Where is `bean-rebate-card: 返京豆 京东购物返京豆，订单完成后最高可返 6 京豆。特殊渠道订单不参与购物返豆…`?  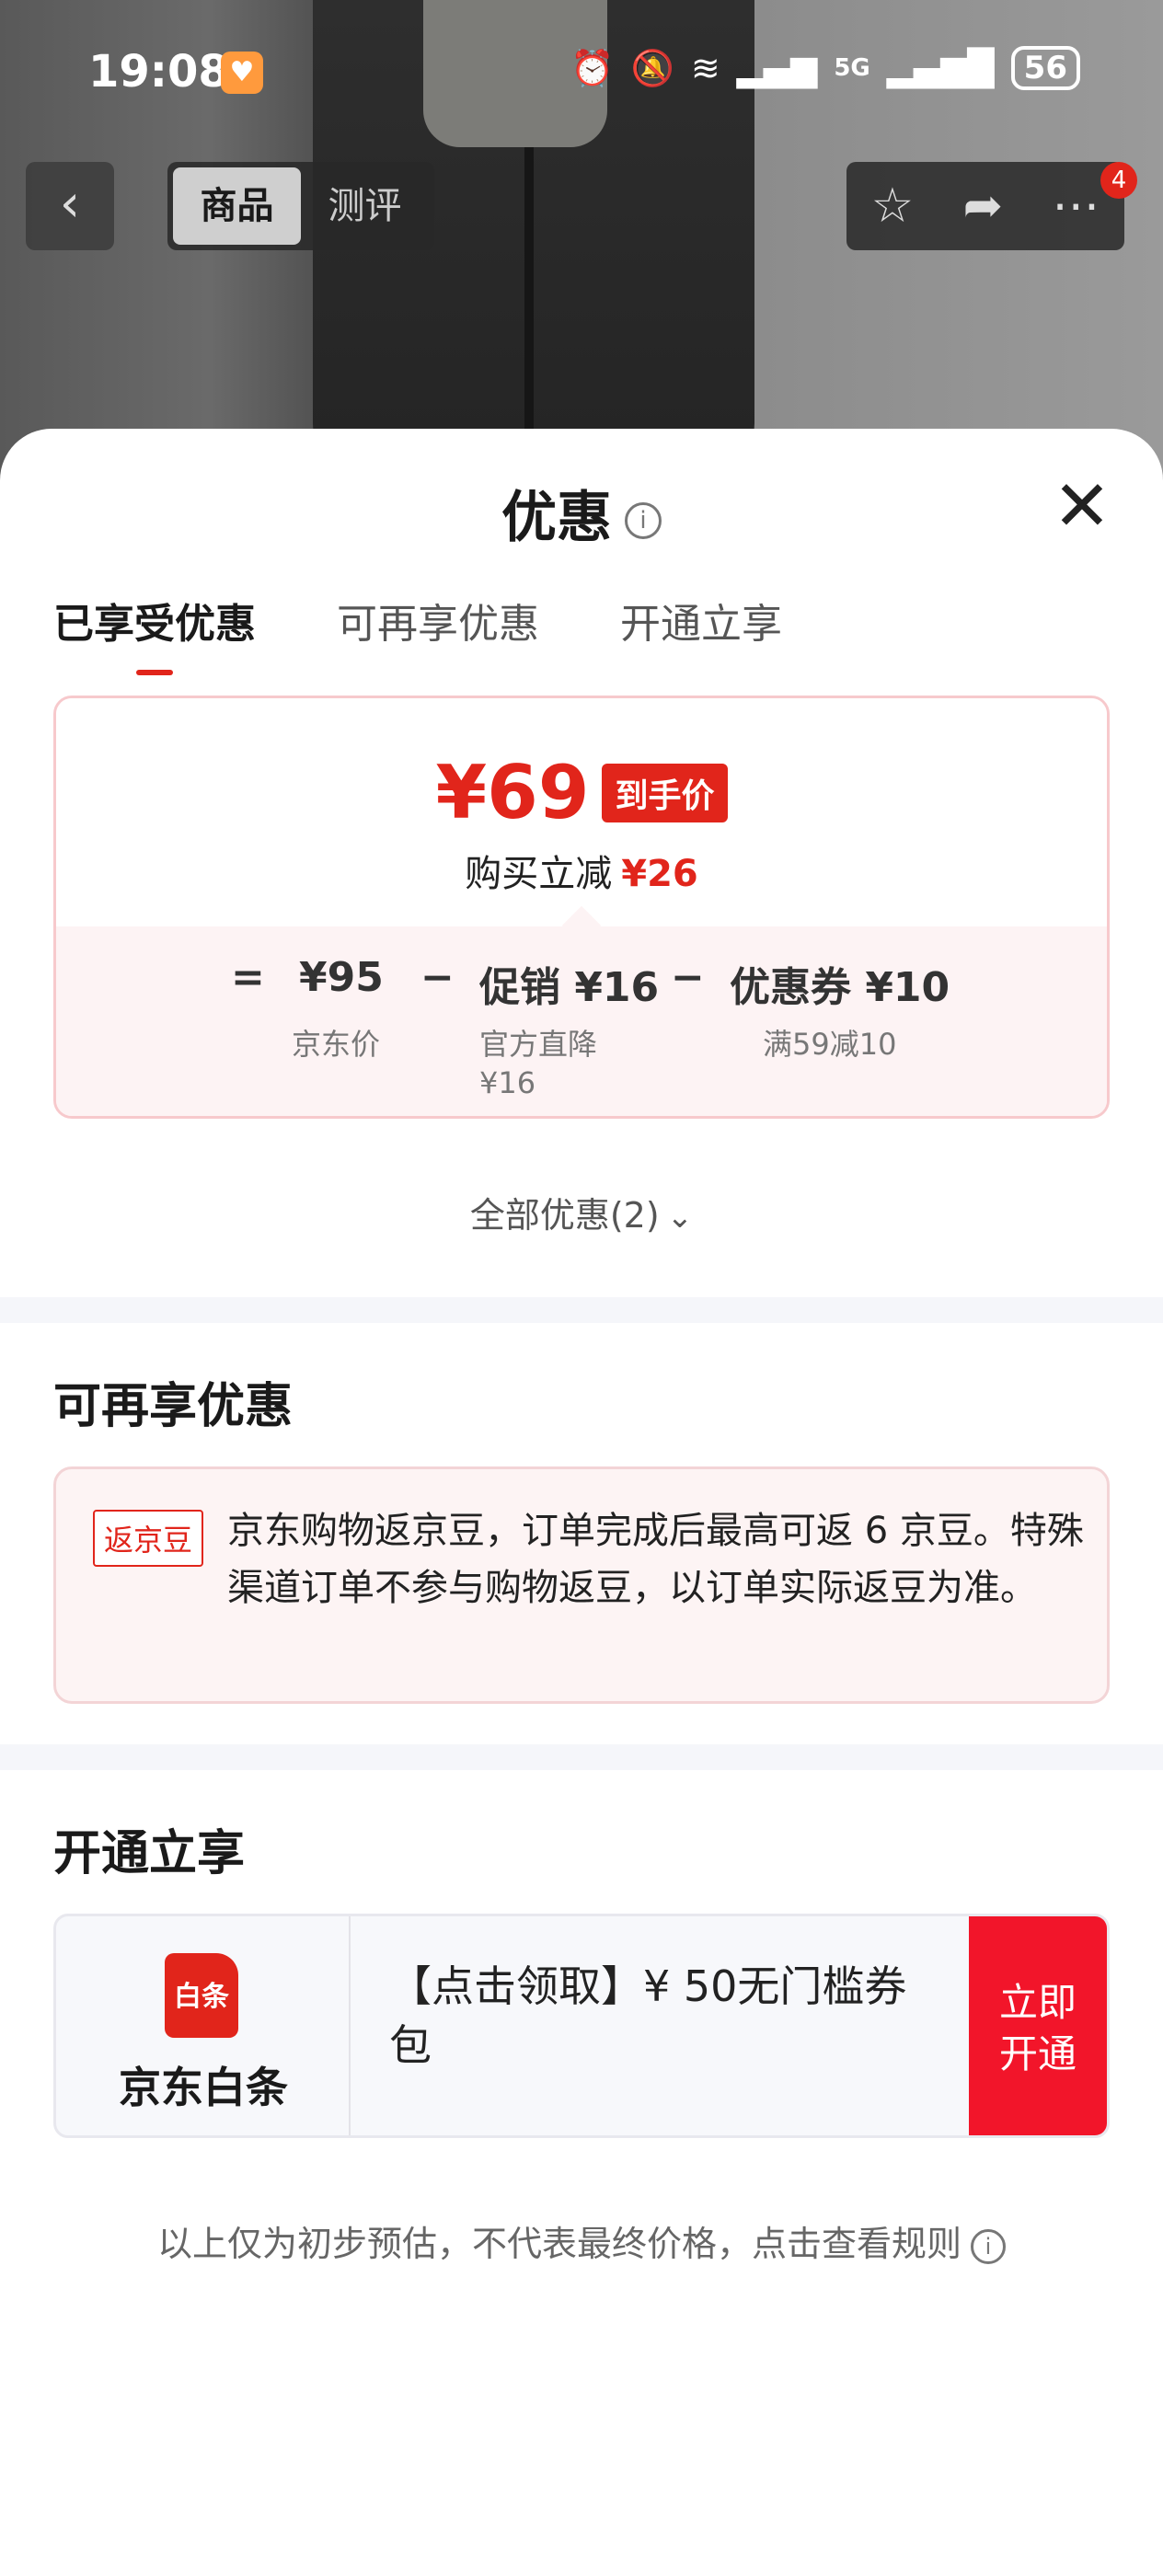 bean-rebate-card: 返京豆 京东购物返京豆，订单完成后最高可返 6 京豆。特殊渠道订单不参与购物返豆… is located at coordinates (581, 1585).